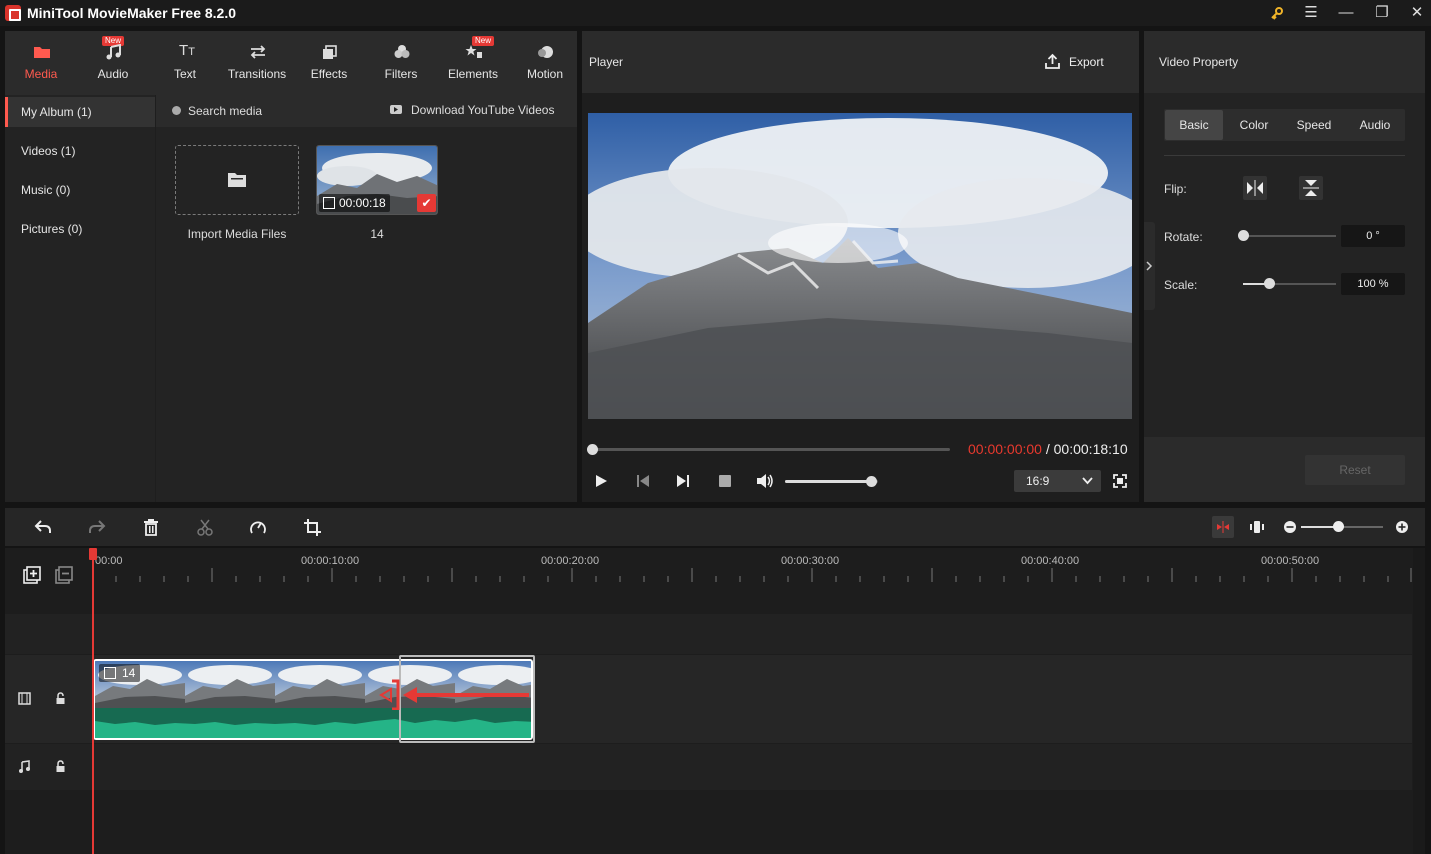 This screenshot has width=1431, height=854. Describe the element at coordinates (1402, 527) in the screenshot. I see `zoom-in-icon` at that location.